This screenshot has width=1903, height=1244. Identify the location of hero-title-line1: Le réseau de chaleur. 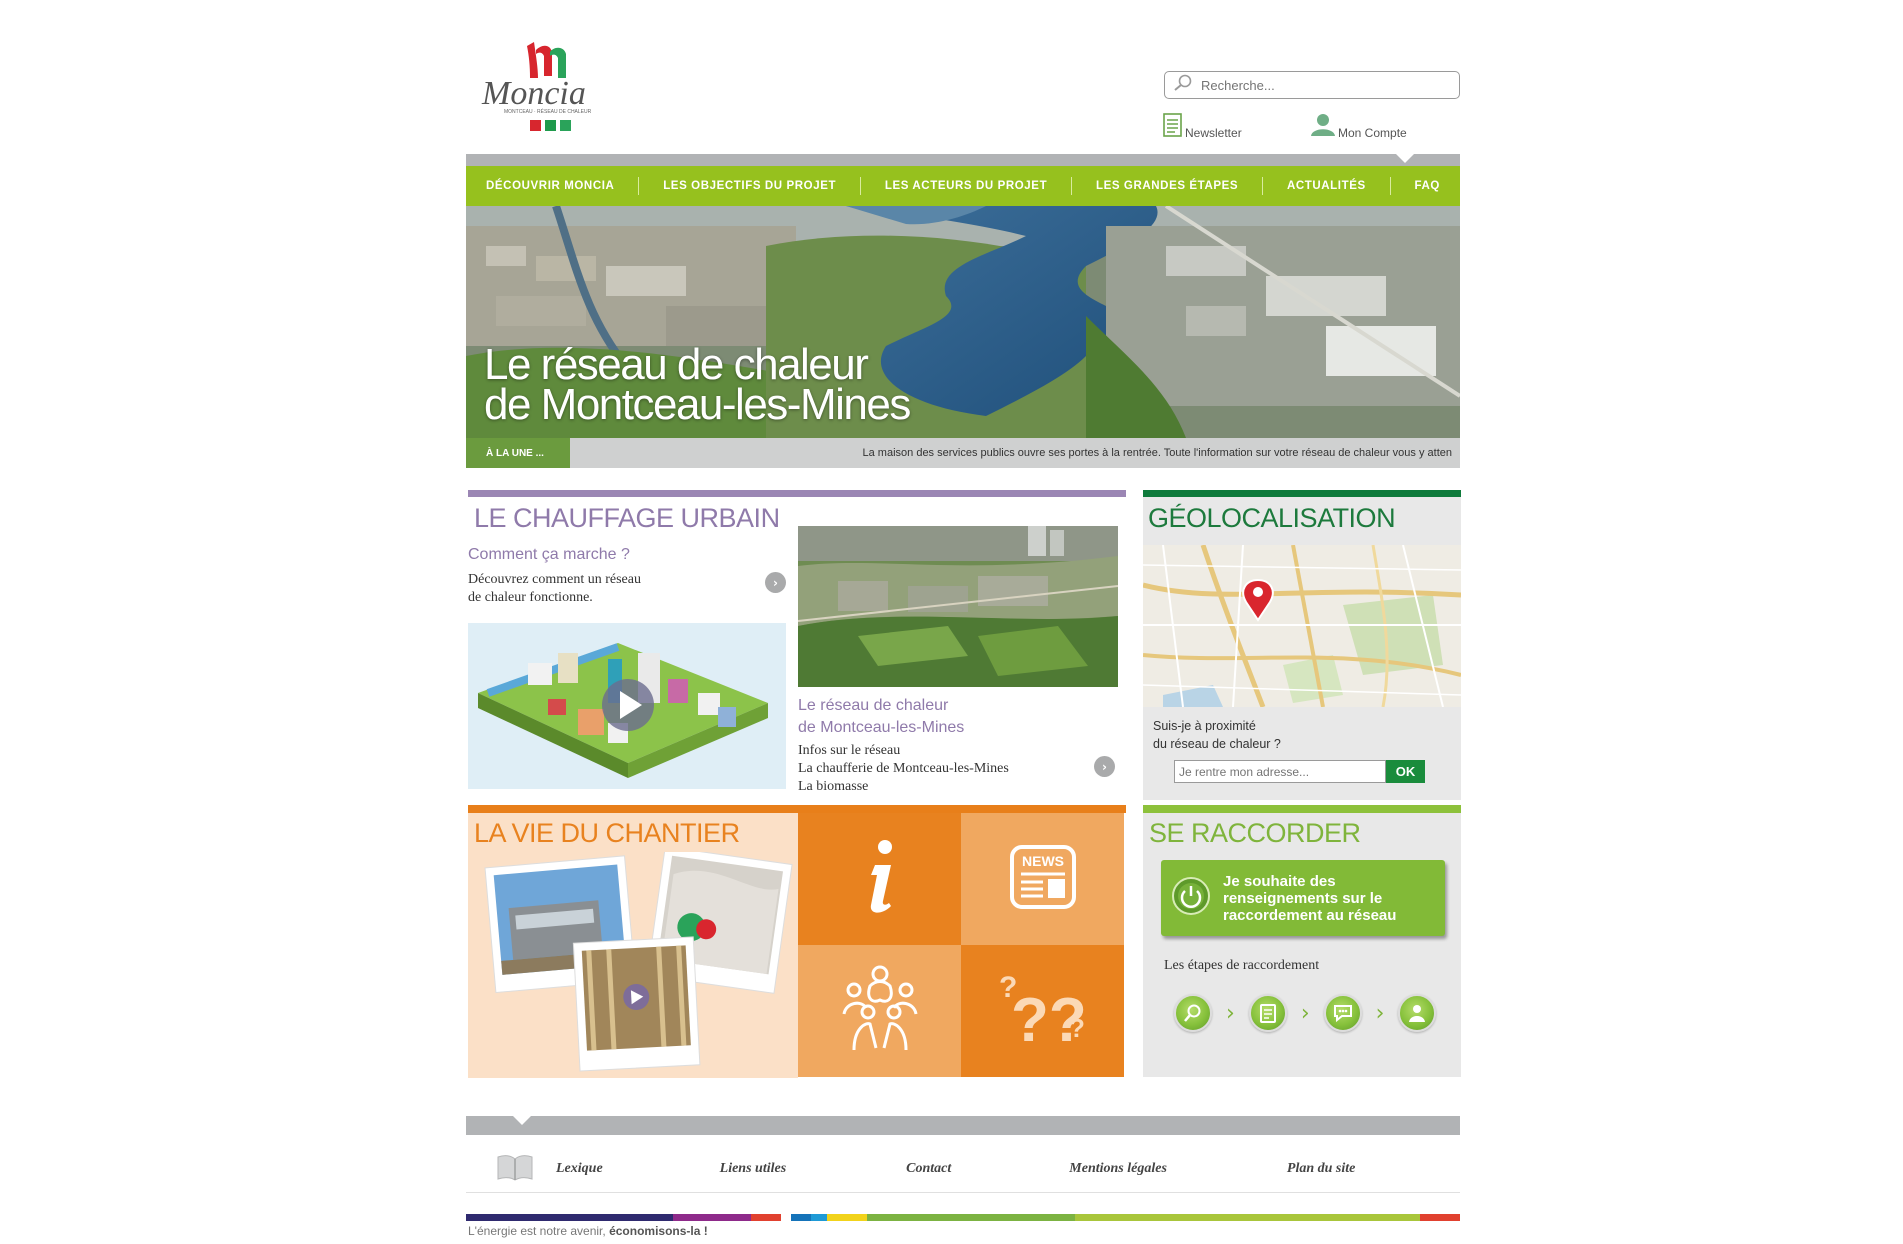
(676, 364).